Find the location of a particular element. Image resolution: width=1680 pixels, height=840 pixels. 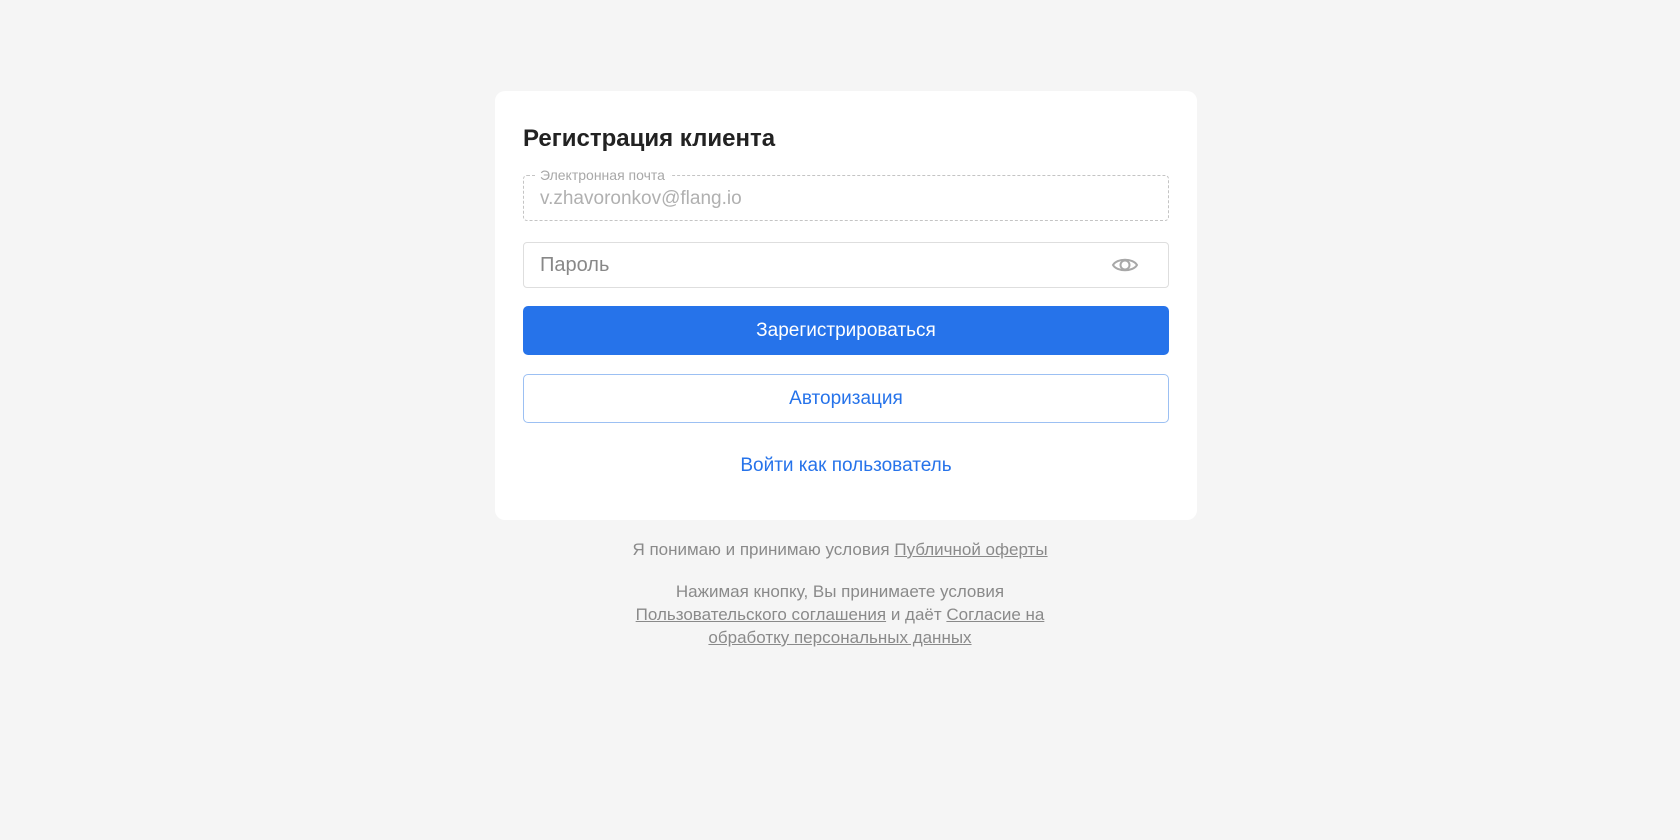

password-placeholder: Пароль is located at coordinates (575, 265).